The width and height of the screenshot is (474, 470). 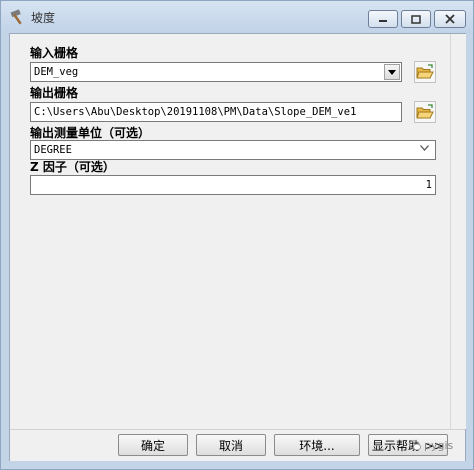 What do you see at coordinates (237, 17) in the screenshot?
I see `title-bar: 坡度` at bounding box center [237, 17].